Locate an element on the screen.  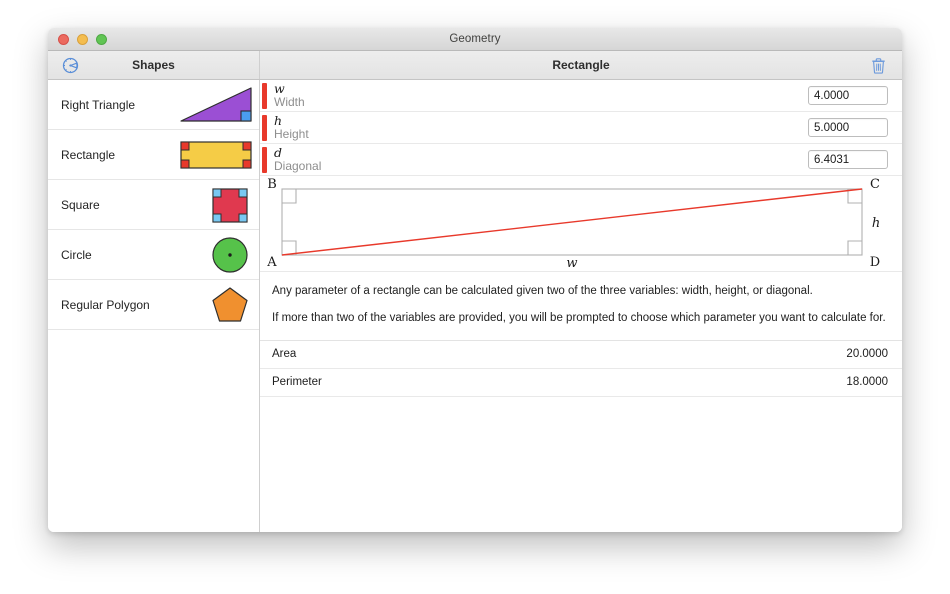
parameter-text-height: h Height is located at coordinates (291, 126).